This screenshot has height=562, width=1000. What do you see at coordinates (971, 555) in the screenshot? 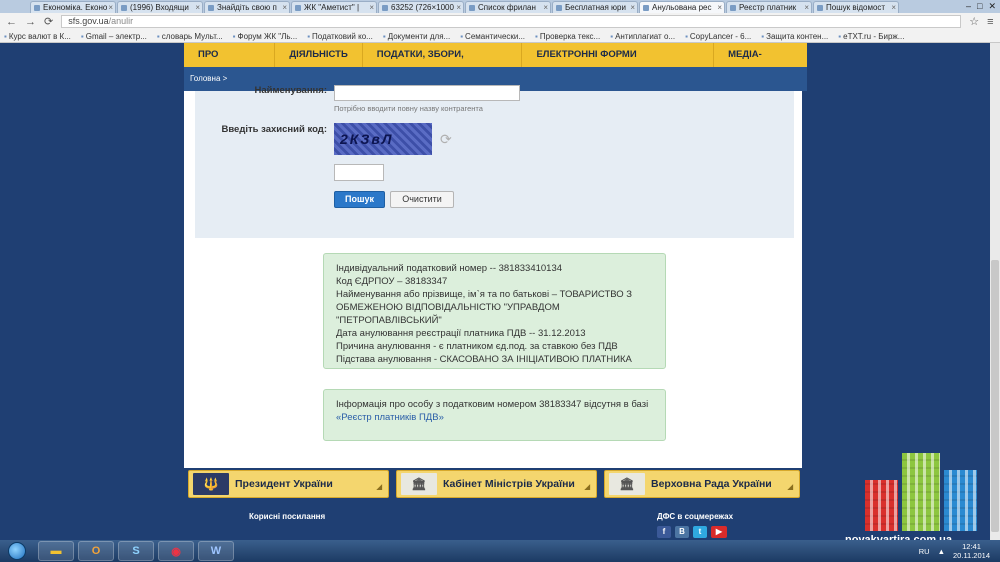
I see `clock-date: 20.11.2014` at bounding box center [971, 555].